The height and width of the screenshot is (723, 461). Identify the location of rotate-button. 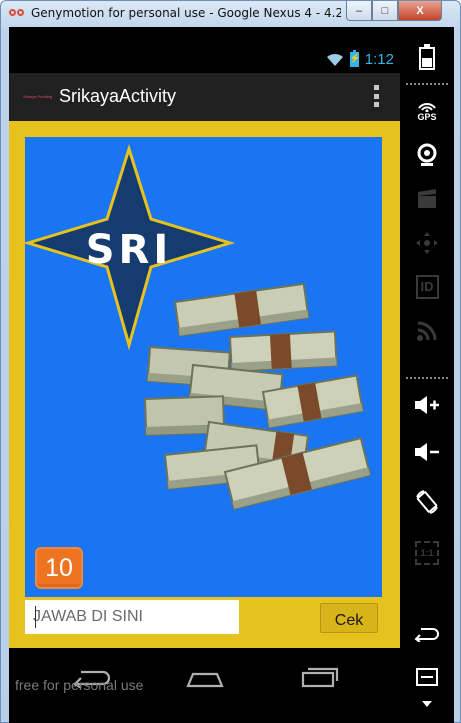
(427, 502).